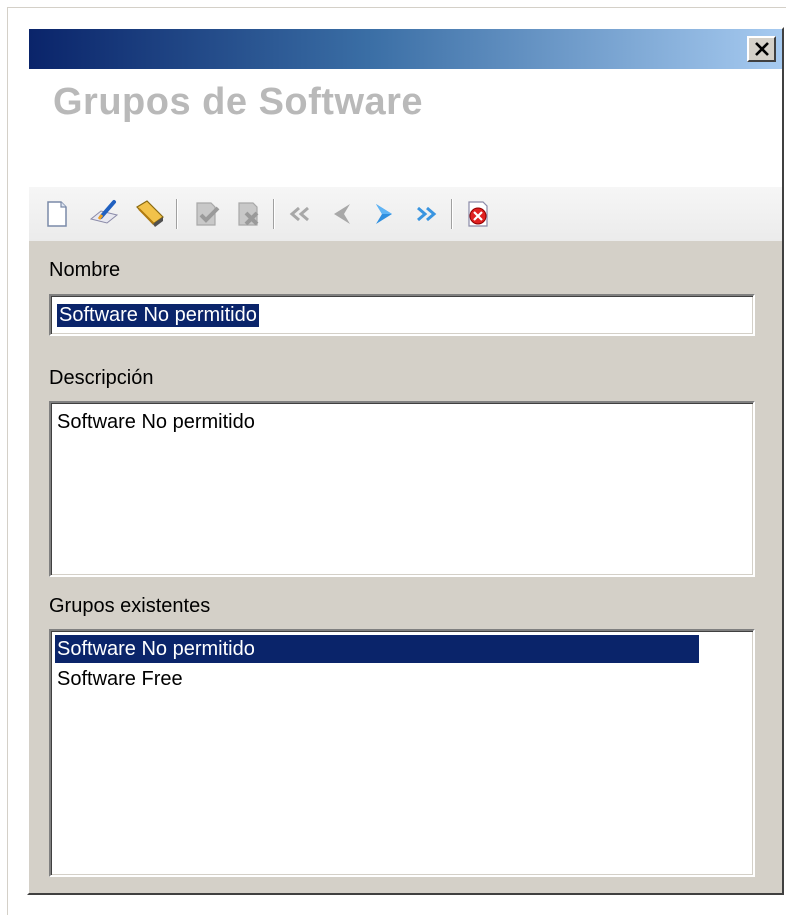  I want to click on edit-icon, so click(104, 212).